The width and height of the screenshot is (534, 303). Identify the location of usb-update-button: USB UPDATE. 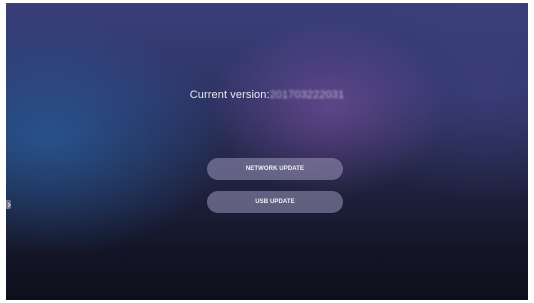
(275, 202).